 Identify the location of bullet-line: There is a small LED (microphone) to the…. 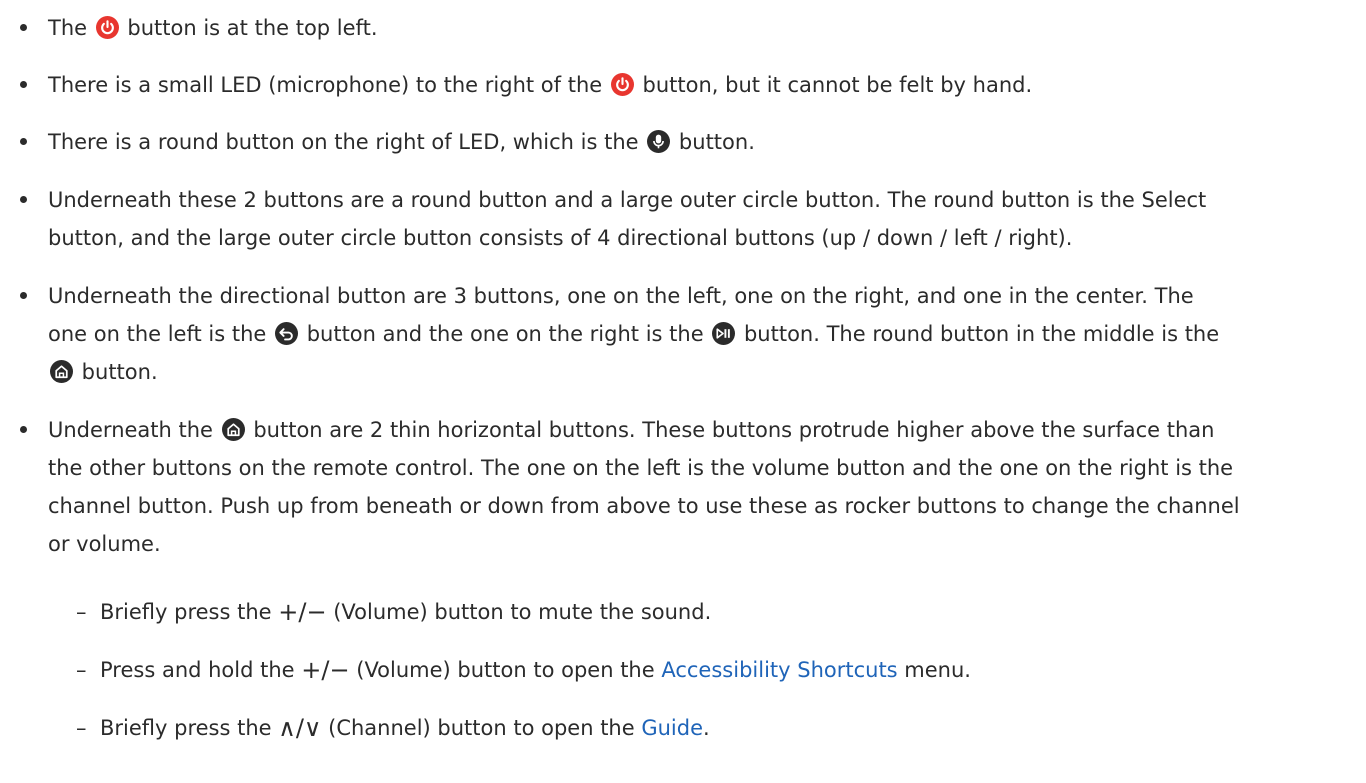
(540, 85).